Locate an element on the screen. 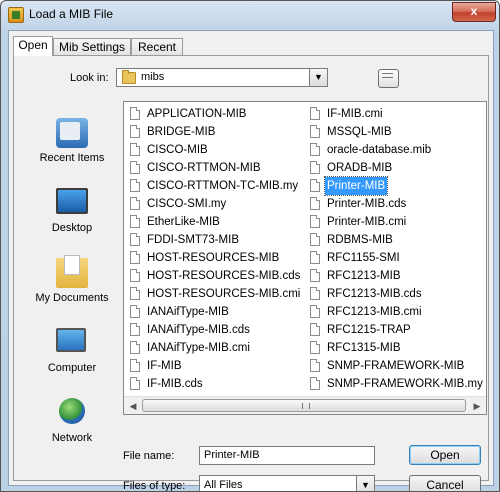  file-item-label: CISCO-SMI.my is located at coordinates (187, 204).